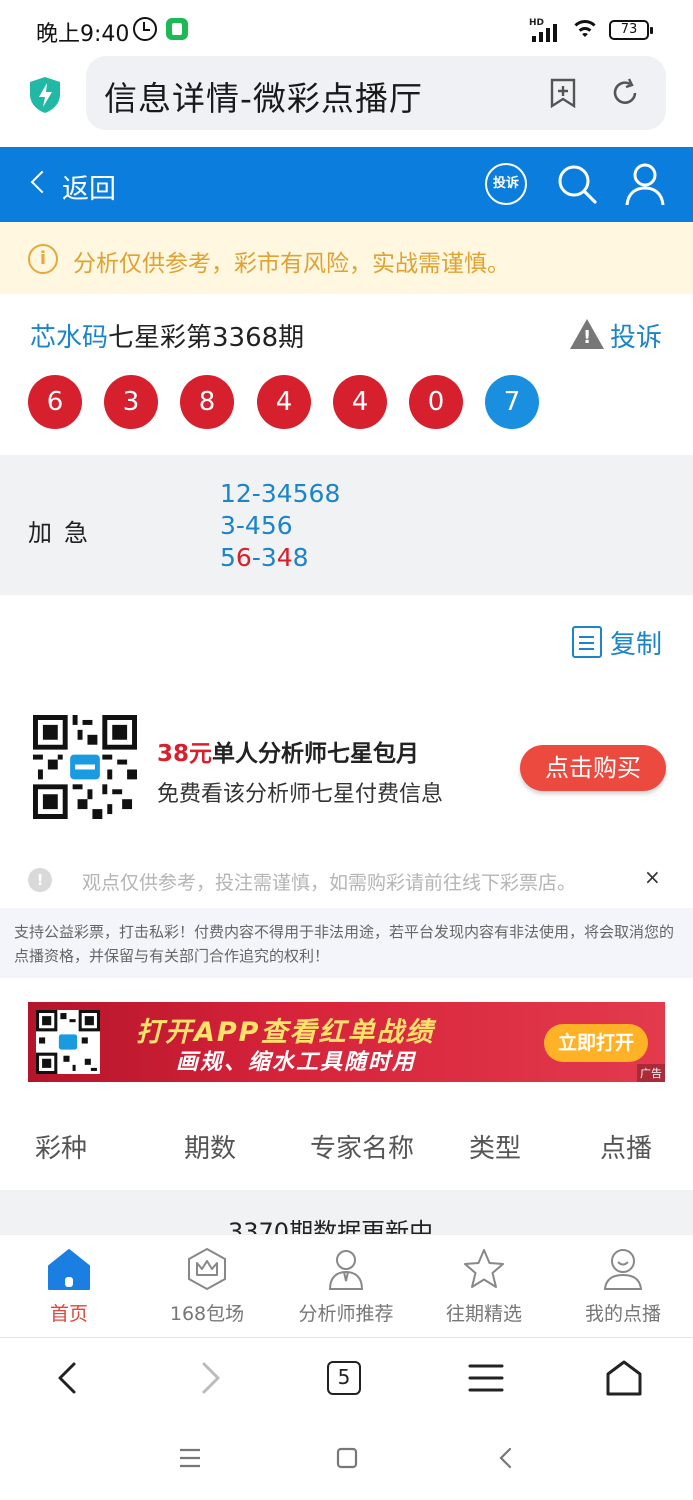 This screenshot has width=693, height=1500. I want to click on nav-label: 分析师推荐, so click(346, 1314).